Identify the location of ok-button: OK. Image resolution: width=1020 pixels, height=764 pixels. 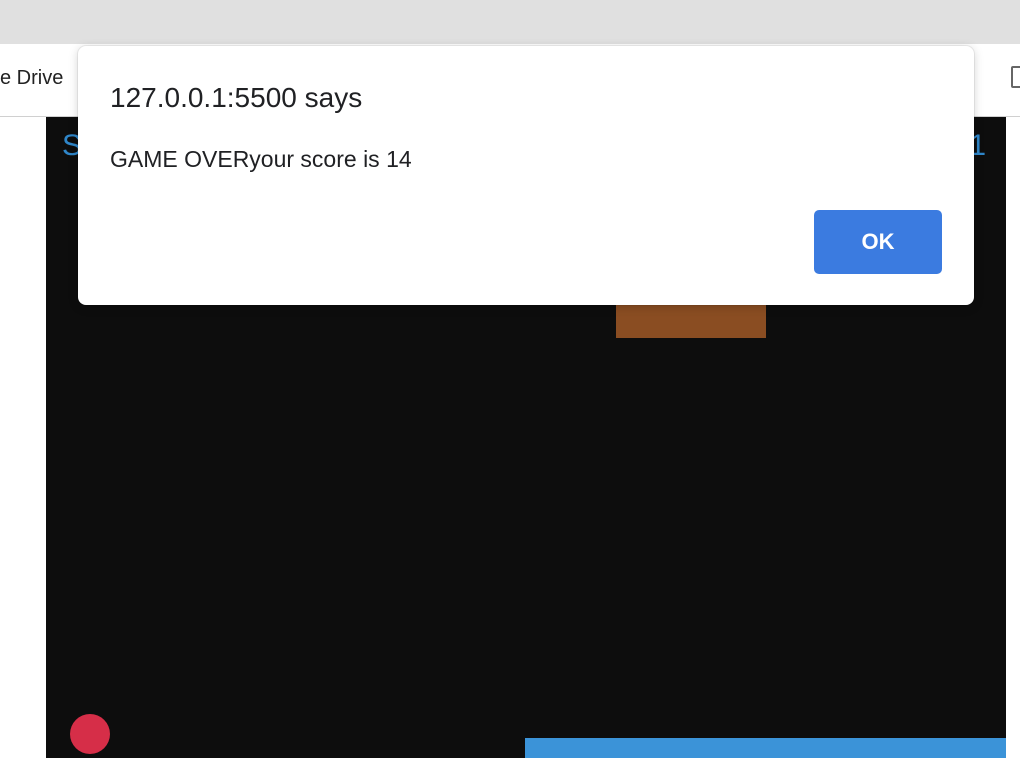
(878, 242).